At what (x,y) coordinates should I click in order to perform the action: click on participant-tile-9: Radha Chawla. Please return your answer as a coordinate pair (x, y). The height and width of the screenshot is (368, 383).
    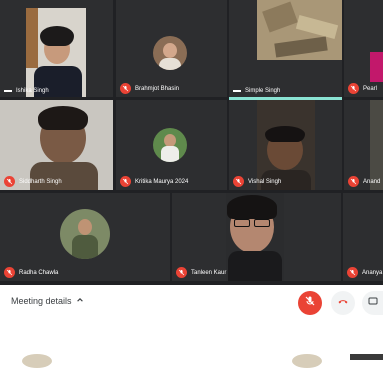
    Looking at the image, I should click on (85, 237).